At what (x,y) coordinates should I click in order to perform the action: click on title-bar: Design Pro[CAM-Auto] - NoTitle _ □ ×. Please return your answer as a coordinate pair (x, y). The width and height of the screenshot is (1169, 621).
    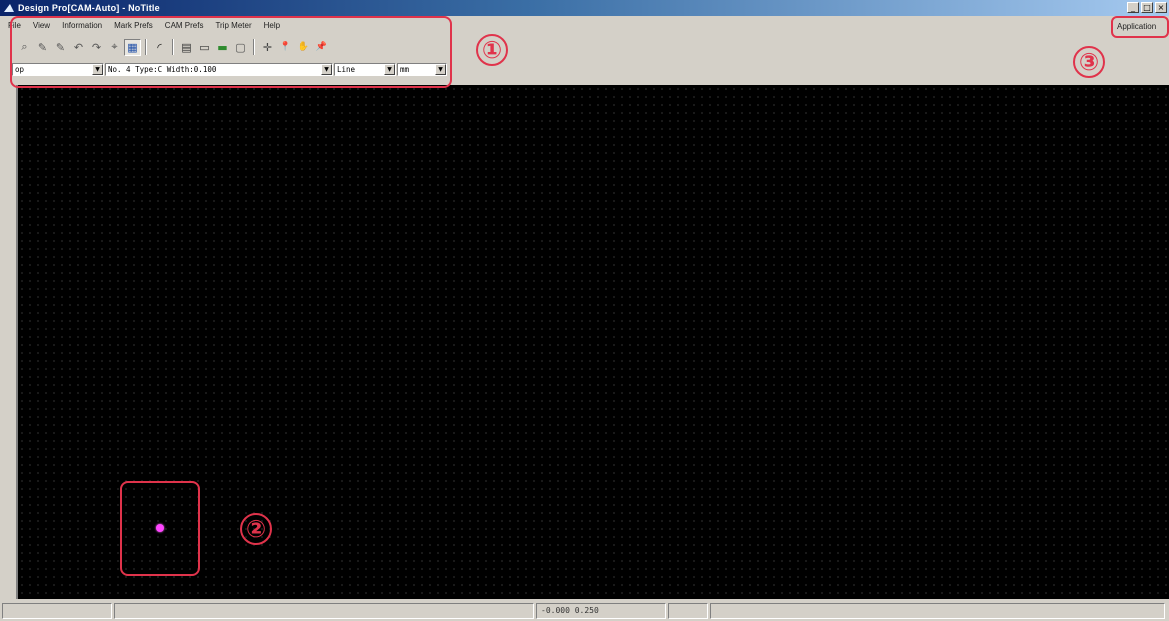
    Looking at the image, I should click on (584, 8).